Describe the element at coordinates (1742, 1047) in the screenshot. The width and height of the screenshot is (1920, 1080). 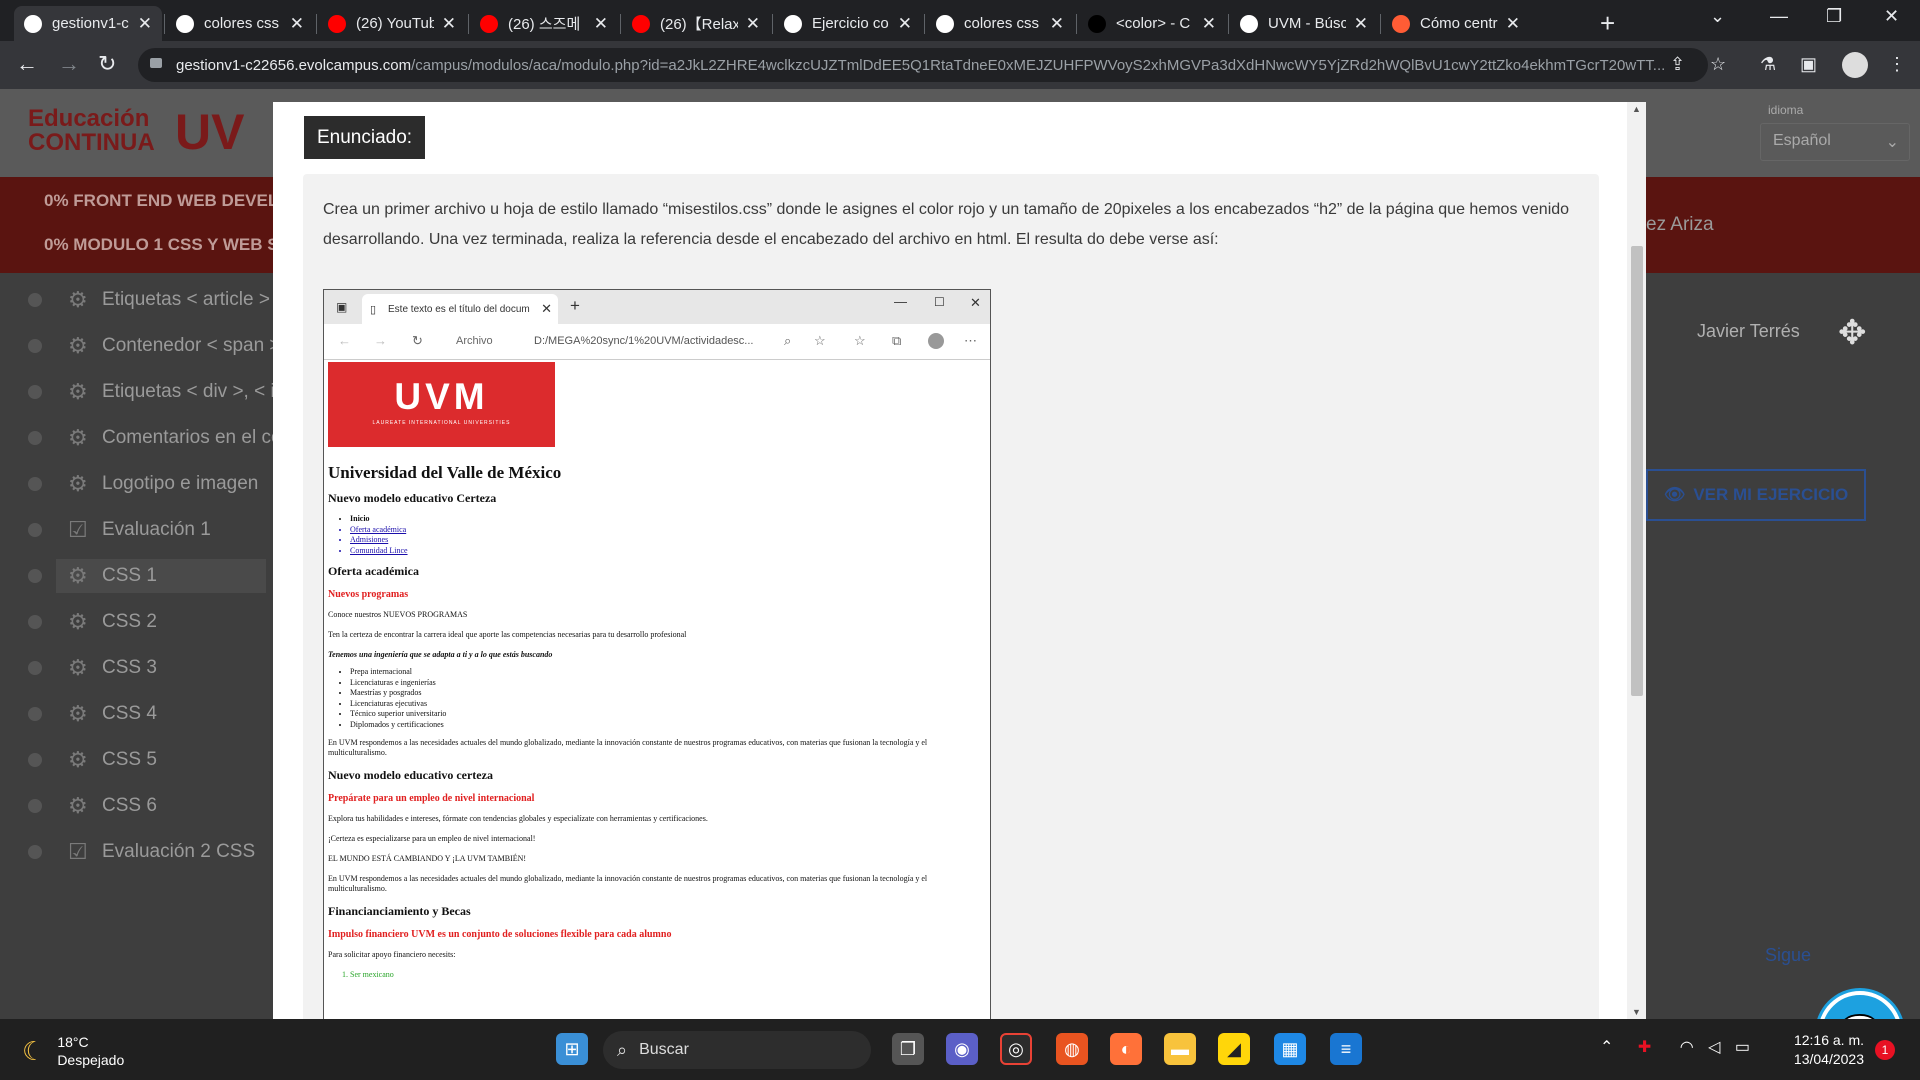
I see `battery-icon: ▭` at that location.